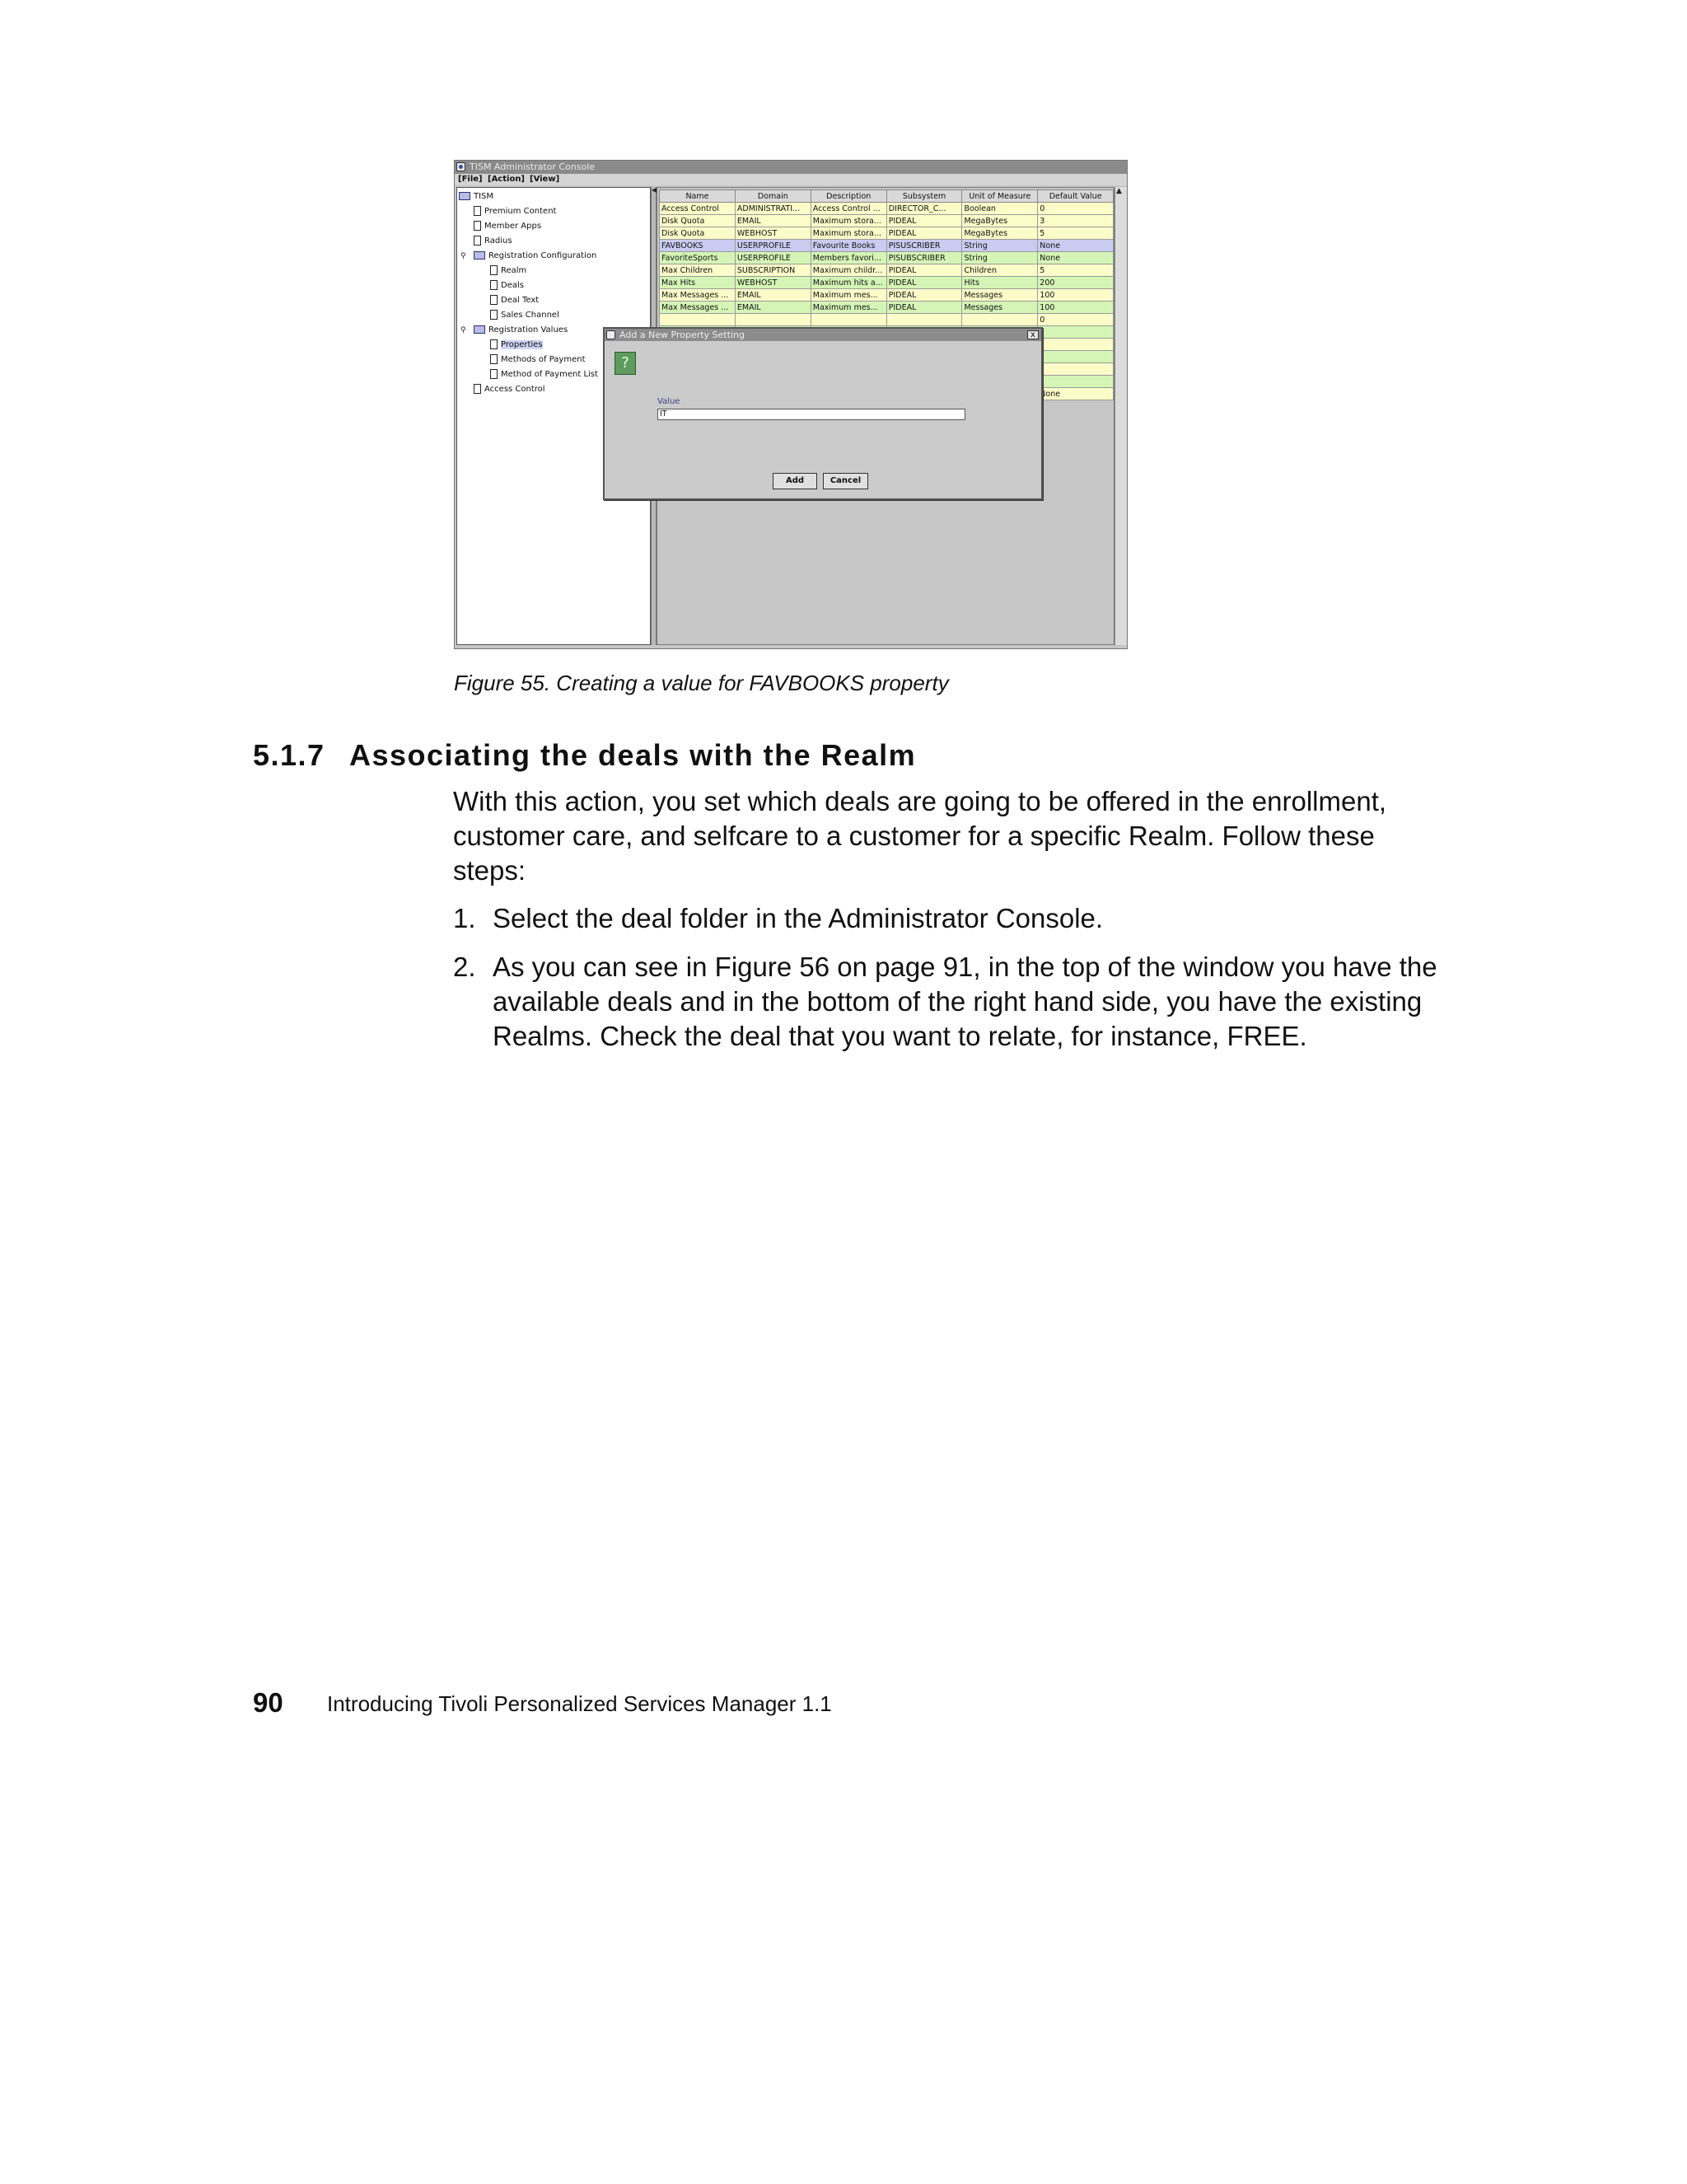 Image resolution: width=1687 pixels, height=2184 pixels. Describe the element at coordinates (697, 282) in the screenshot. I see `cell-name: Max Hits` at that location.